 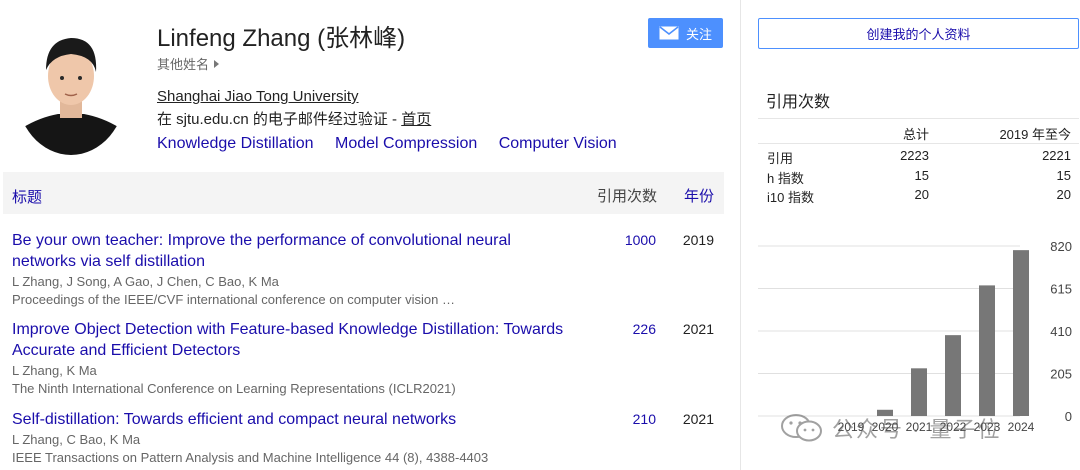 What do you see at coordinates (640, 240) in the screenshot?
I see `cited-count-link: 1000` at bounding box center [640, 240].